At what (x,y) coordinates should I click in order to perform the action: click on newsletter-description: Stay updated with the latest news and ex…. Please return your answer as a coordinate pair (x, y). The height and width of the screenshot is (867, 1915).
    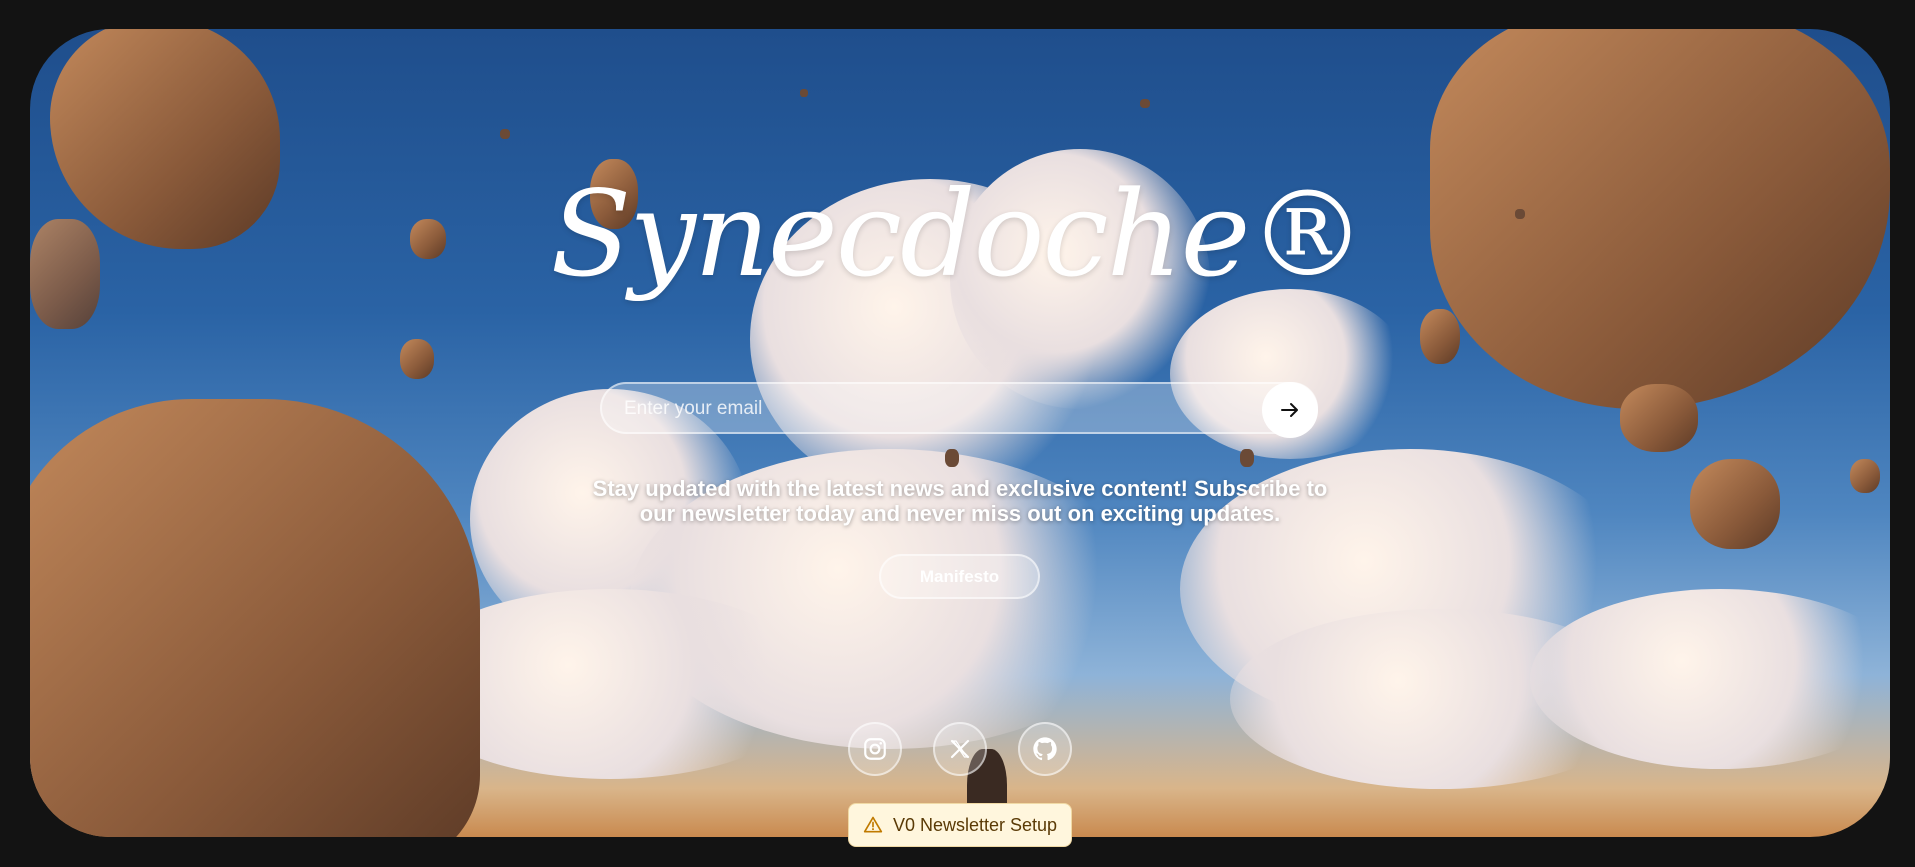
    Looking at the image, I should click on (960, 501).